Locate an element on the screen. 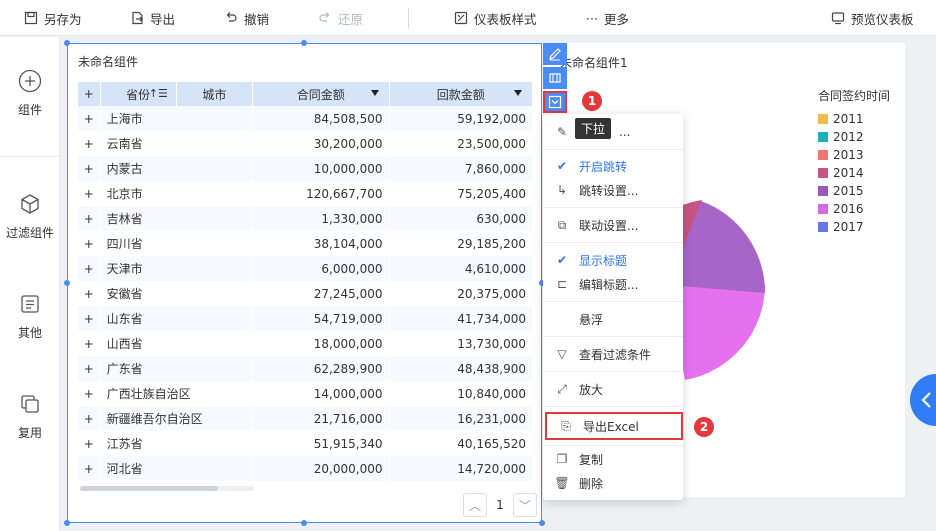  menu-item-export-excel: ⎘ 导出Excel is located at coordinates (614, 426).